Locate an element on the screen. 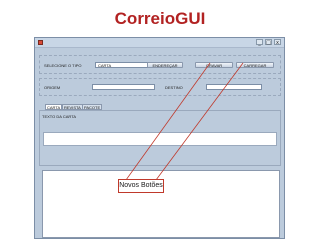 The width and height of the screenshot is (320, 240). pointer-to-carregar is located at coordinates (199, 121).